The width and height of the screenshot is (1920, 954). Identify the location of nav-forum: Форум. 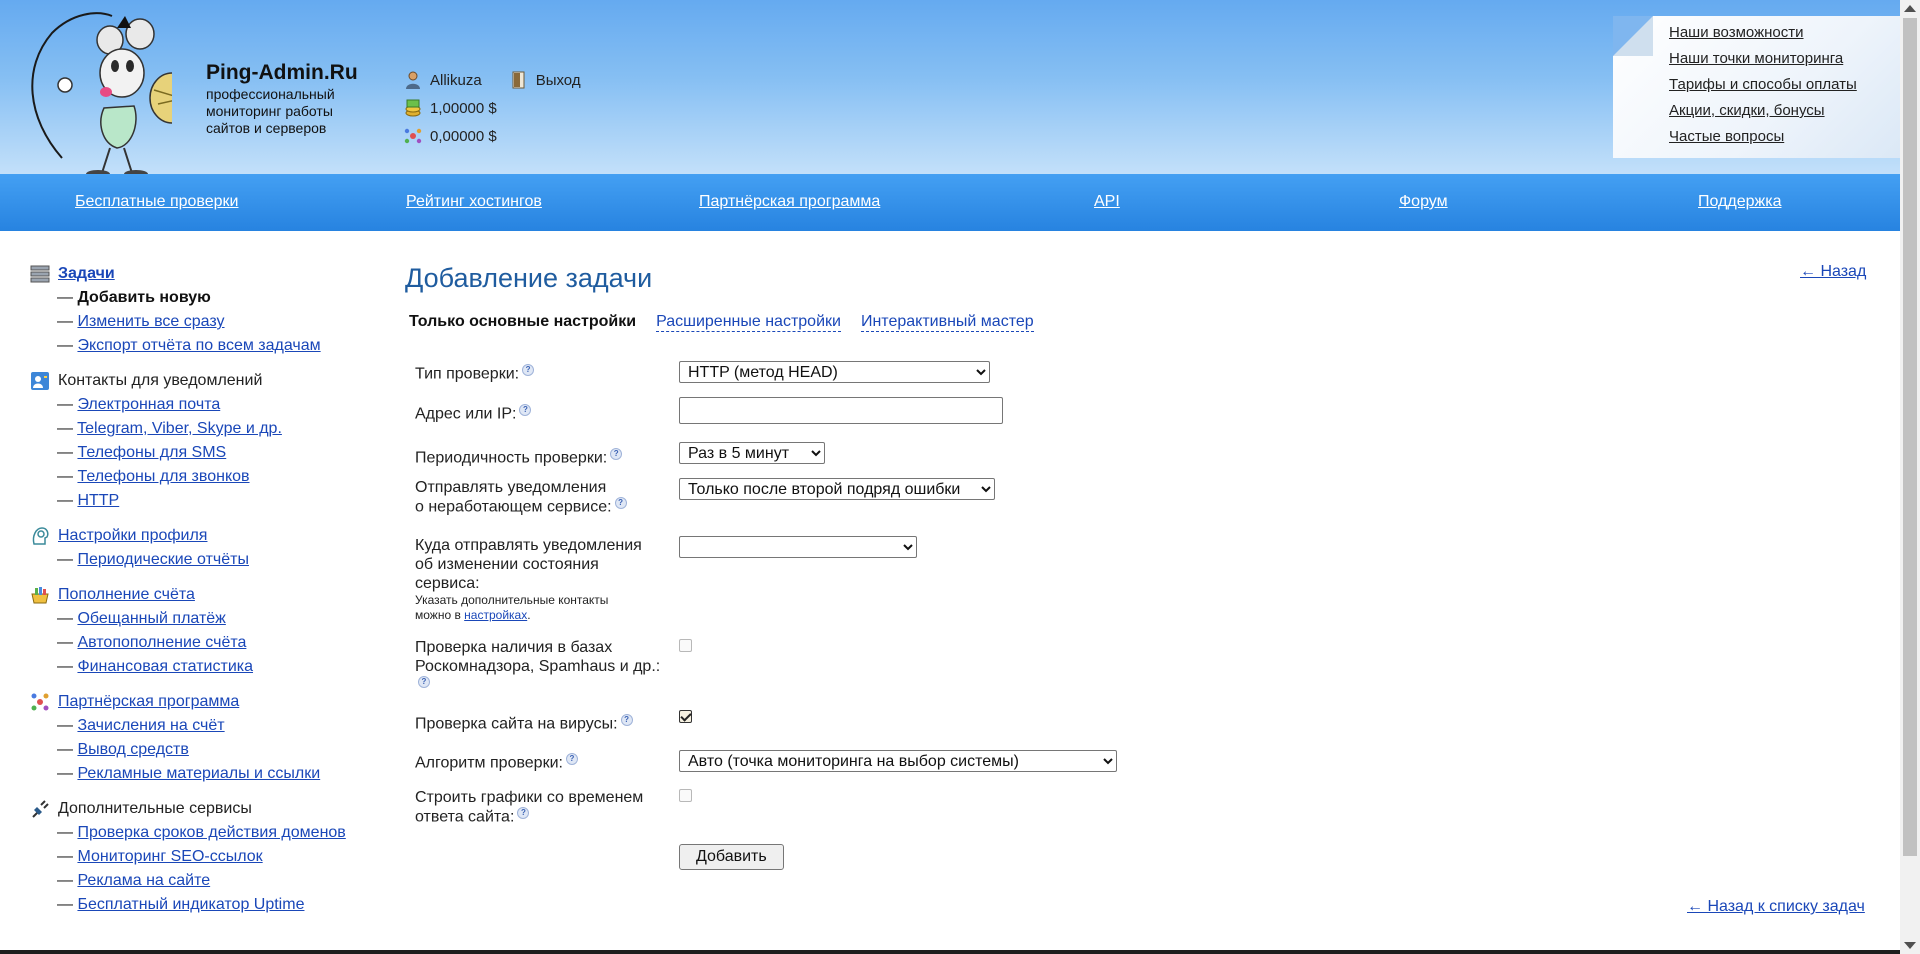
(1423, 202).